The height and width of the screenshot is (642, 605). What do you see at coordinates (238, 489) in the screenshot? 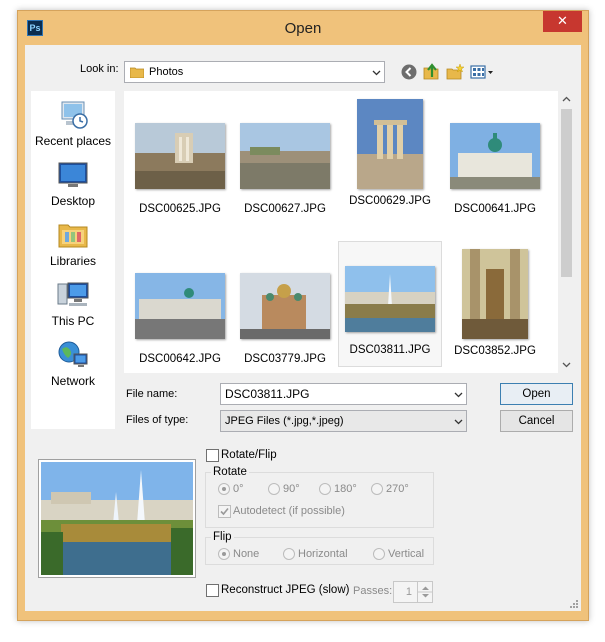
I see `rotate-0-label: 0°` at bounding box center [238, 489].